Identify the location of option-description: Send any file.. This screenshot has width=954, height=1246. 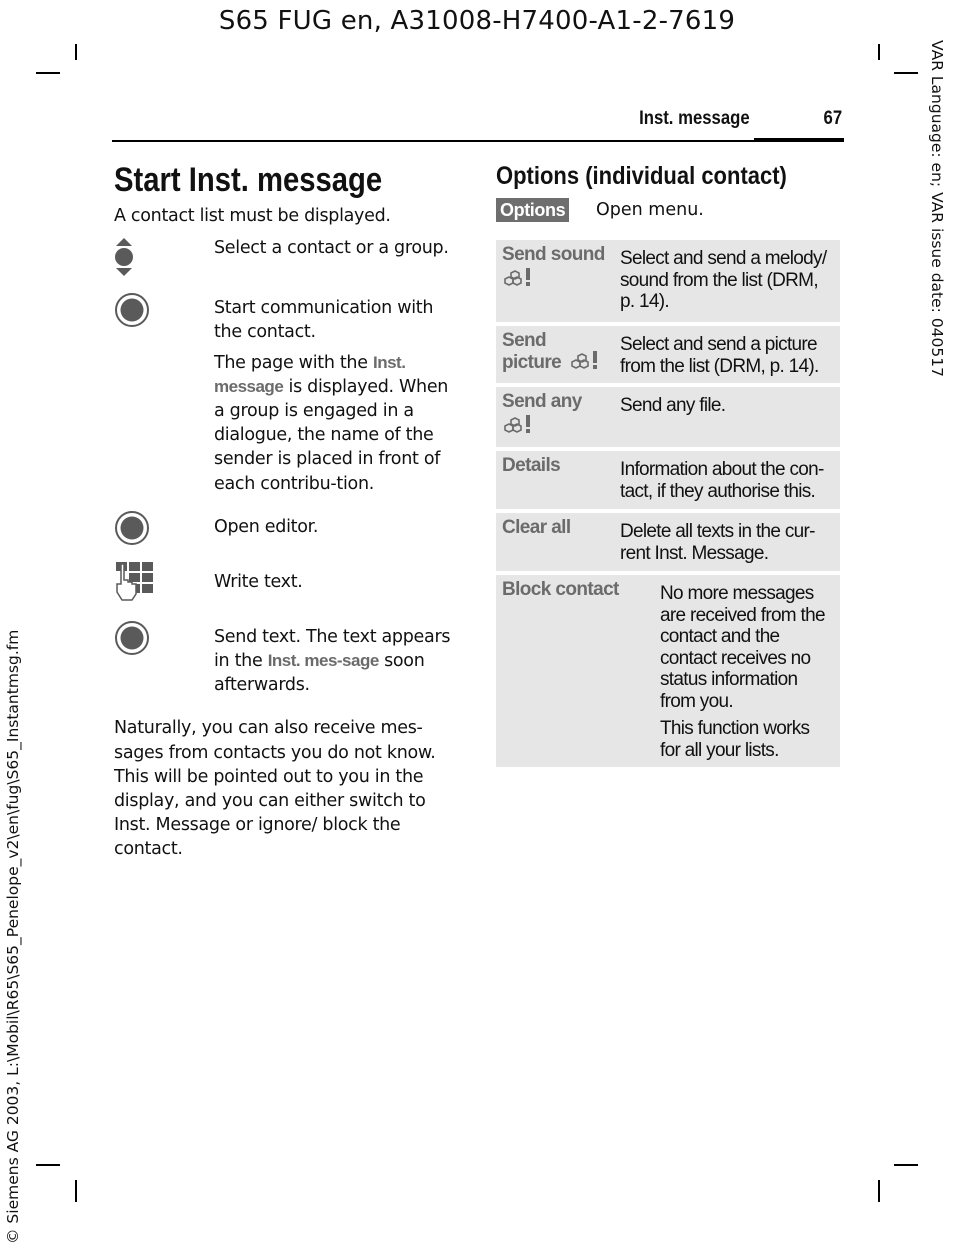
(726, 416).